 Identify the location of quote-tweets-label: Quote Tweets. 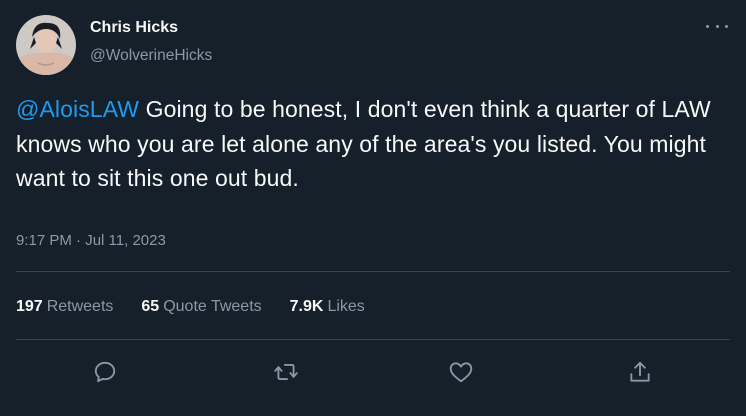
(212, 306).